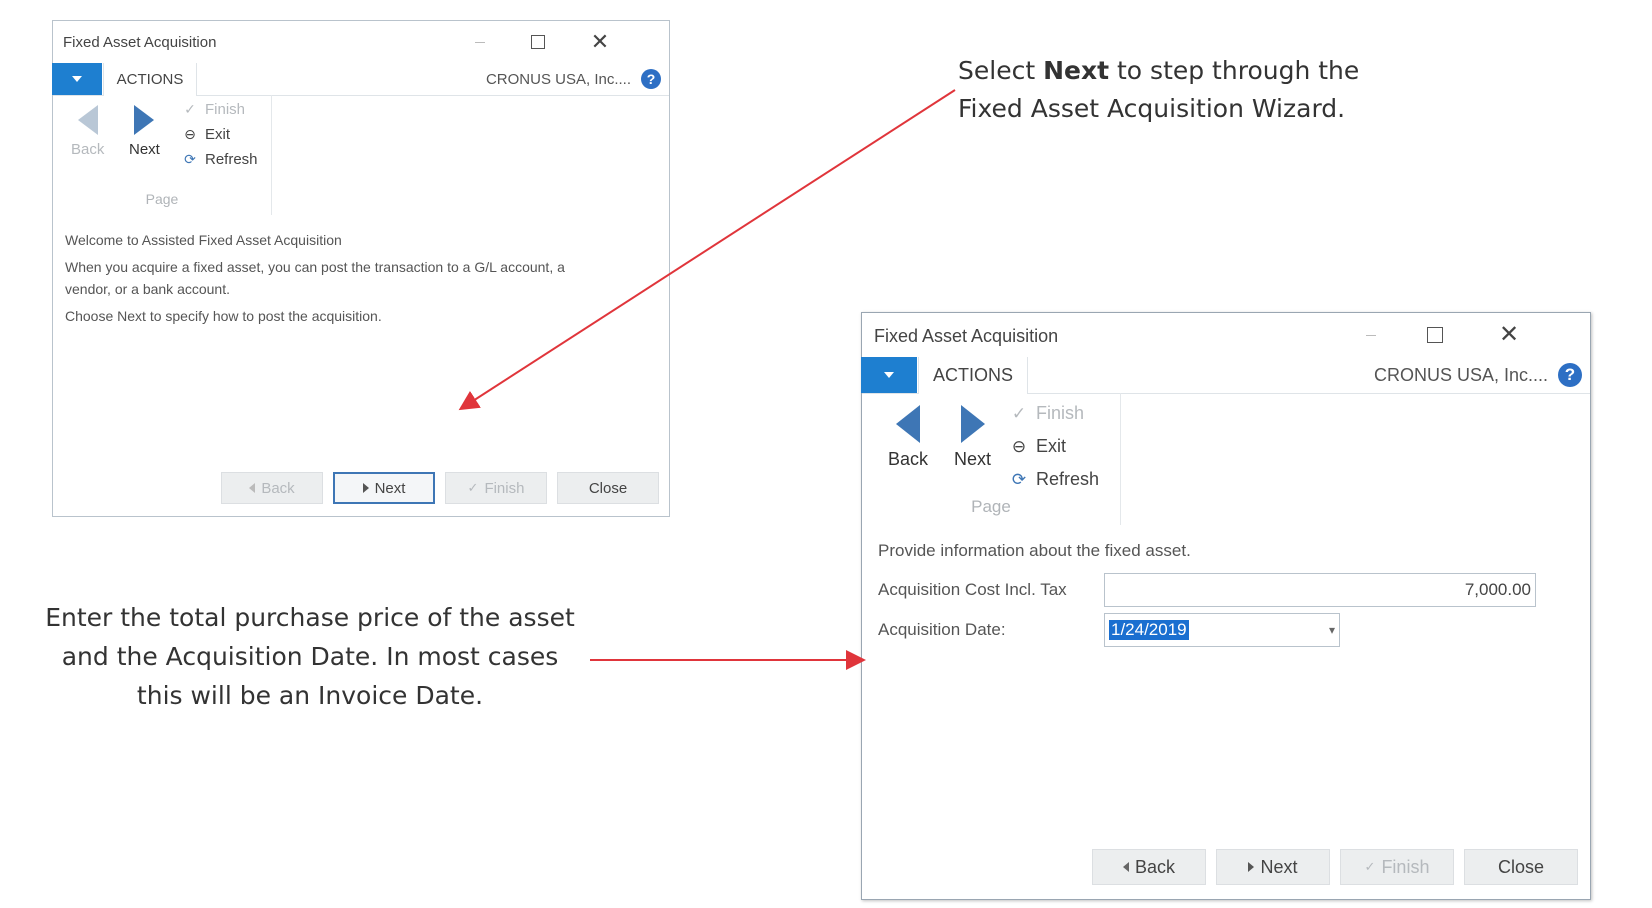 The image size is (1652, 908). Describe the element at coordinates (707, 250) in the screenshot. I see `arrow-to-next-button` at that location.